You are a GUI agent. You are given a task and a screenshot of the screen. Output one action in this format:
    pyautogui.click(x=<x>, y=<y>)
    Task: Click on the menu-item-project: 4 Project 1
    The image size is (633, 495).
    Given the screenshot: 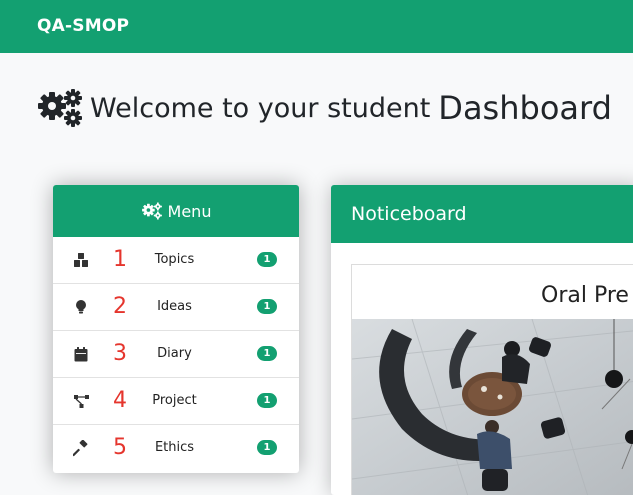 What is the action you would take?
    pyautogui.click(x=176, y=401)
    